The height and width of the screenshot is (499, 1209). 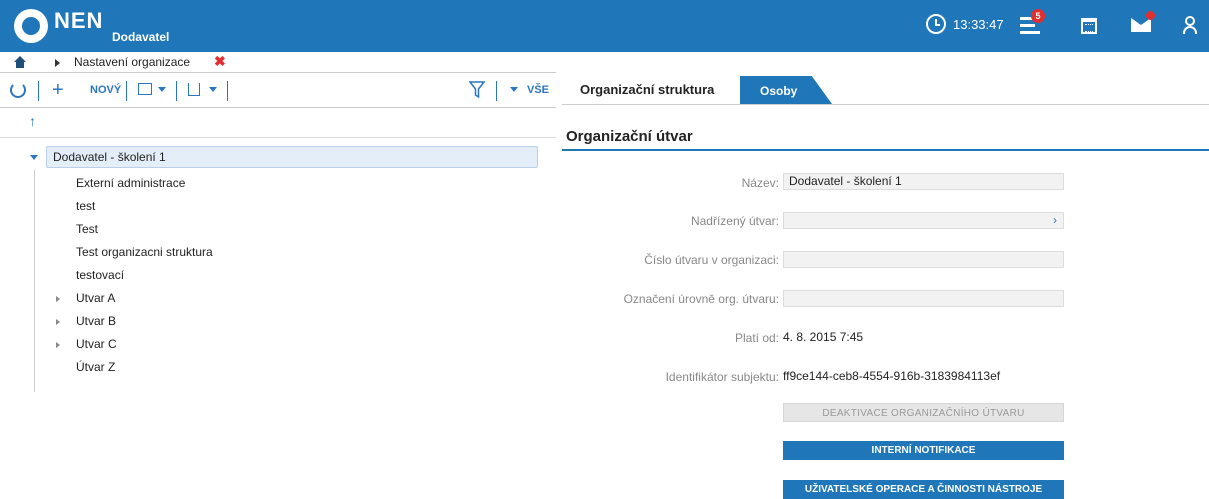 What do you see at coordinates (85, 206) in the screenshot?
I see `tree-item: test` at bounding box center [85, 206].